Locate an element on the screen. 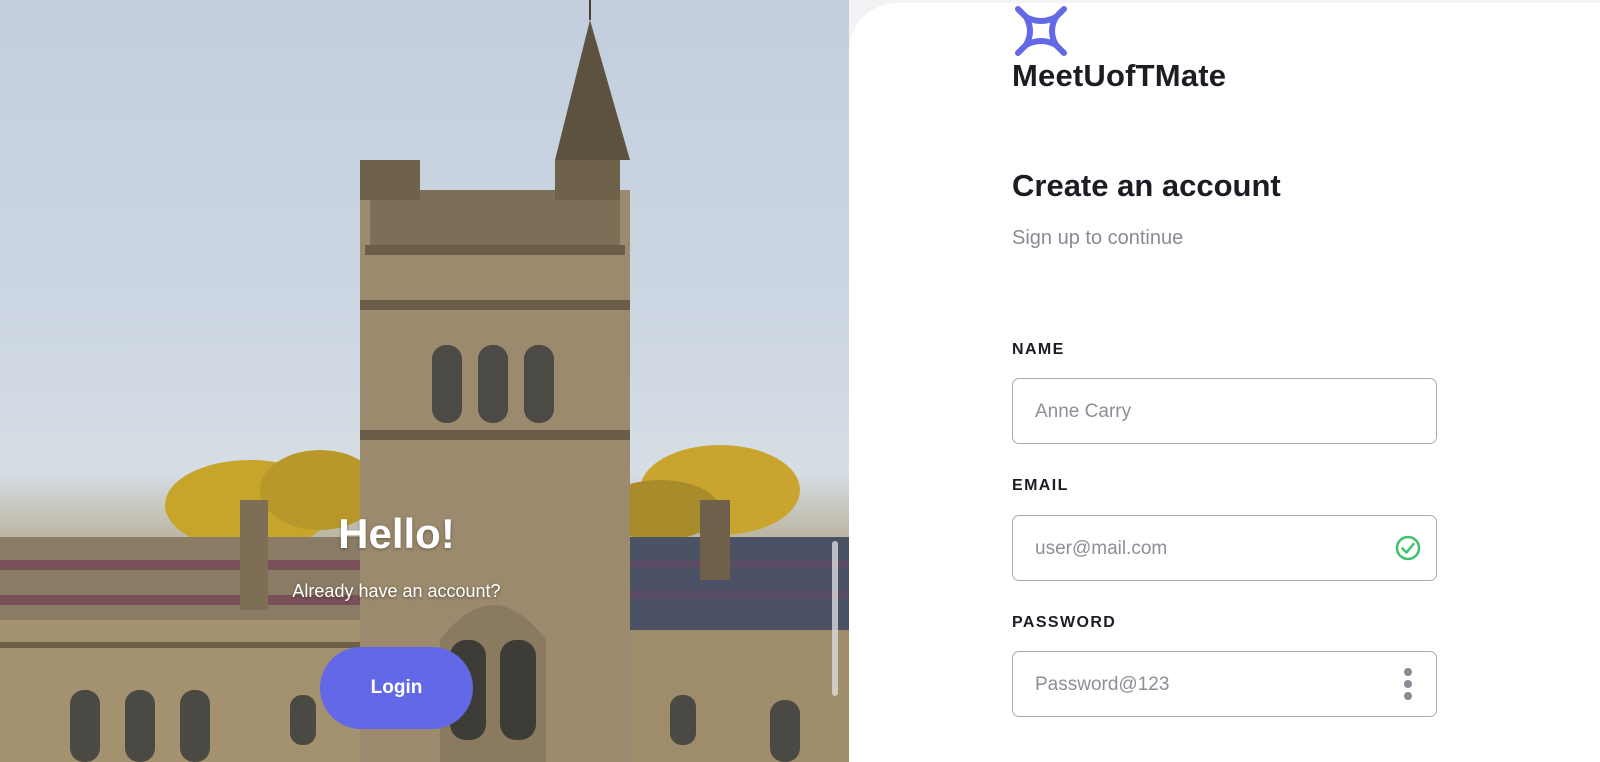 The height and width of the screenshot is (762, 1600). page-title: Create an account is located at coordinates (1146, 185).